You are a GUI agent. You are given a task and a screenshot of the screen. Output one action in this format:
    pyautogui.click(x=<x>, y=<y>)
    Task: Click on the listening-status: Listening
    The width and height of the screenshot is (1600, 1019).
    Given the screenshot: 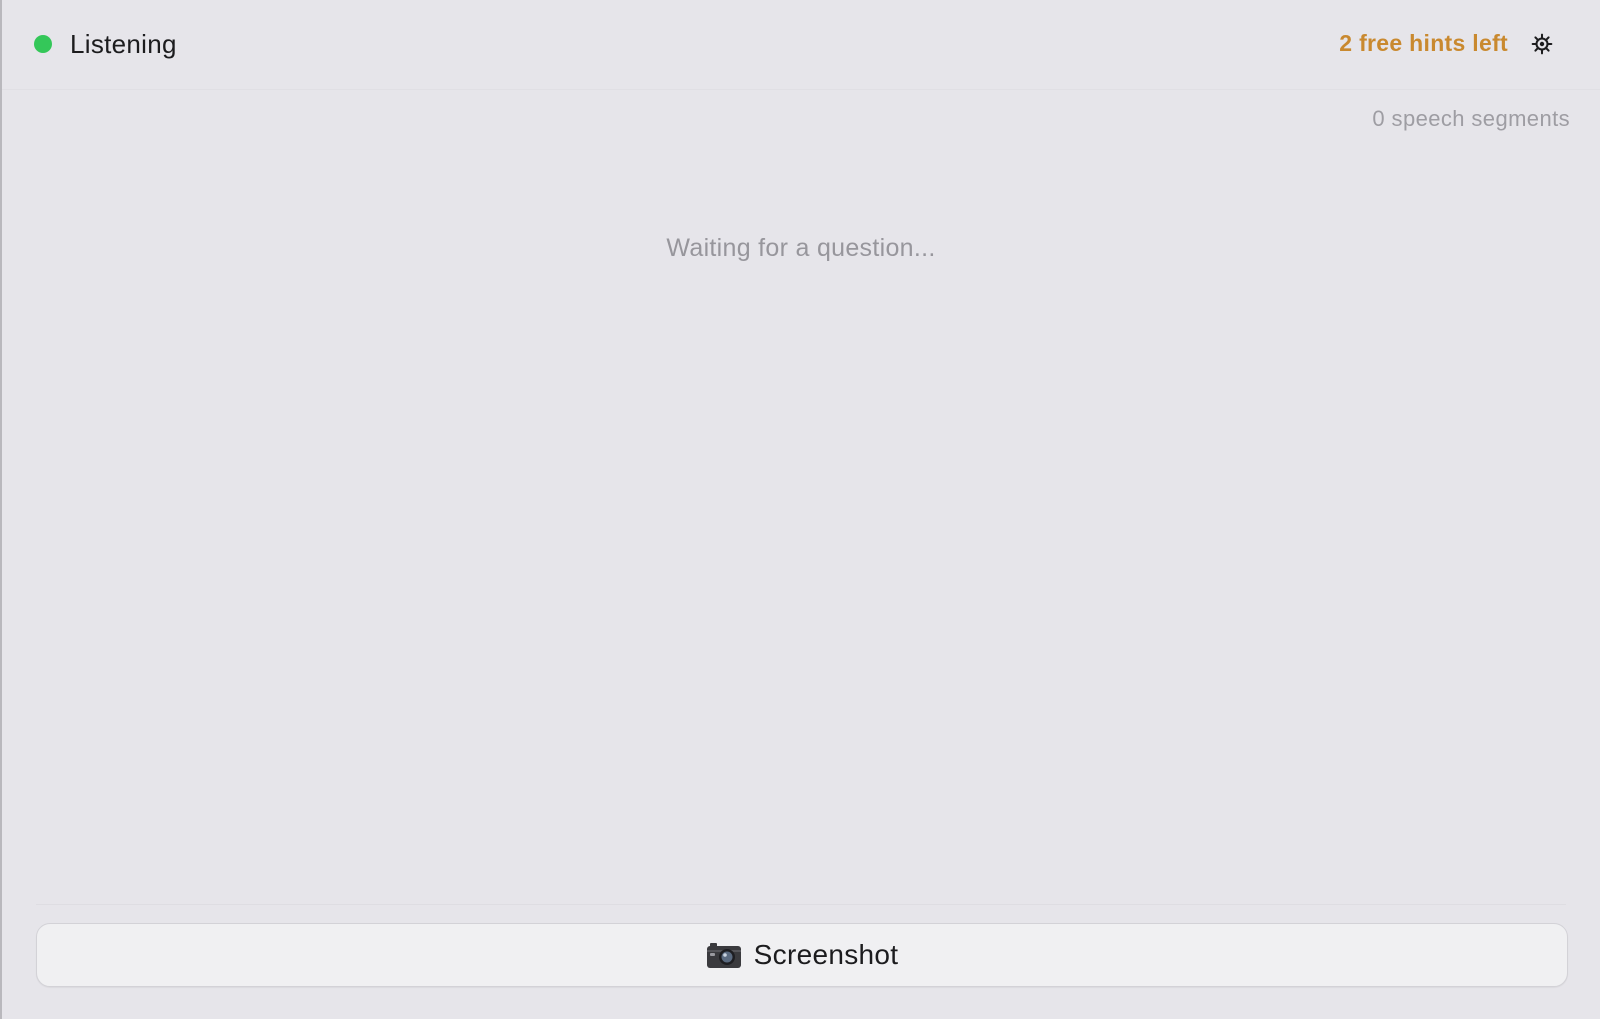 What is the action you would take?
    pyautogui.click(x=105, y=44)
    